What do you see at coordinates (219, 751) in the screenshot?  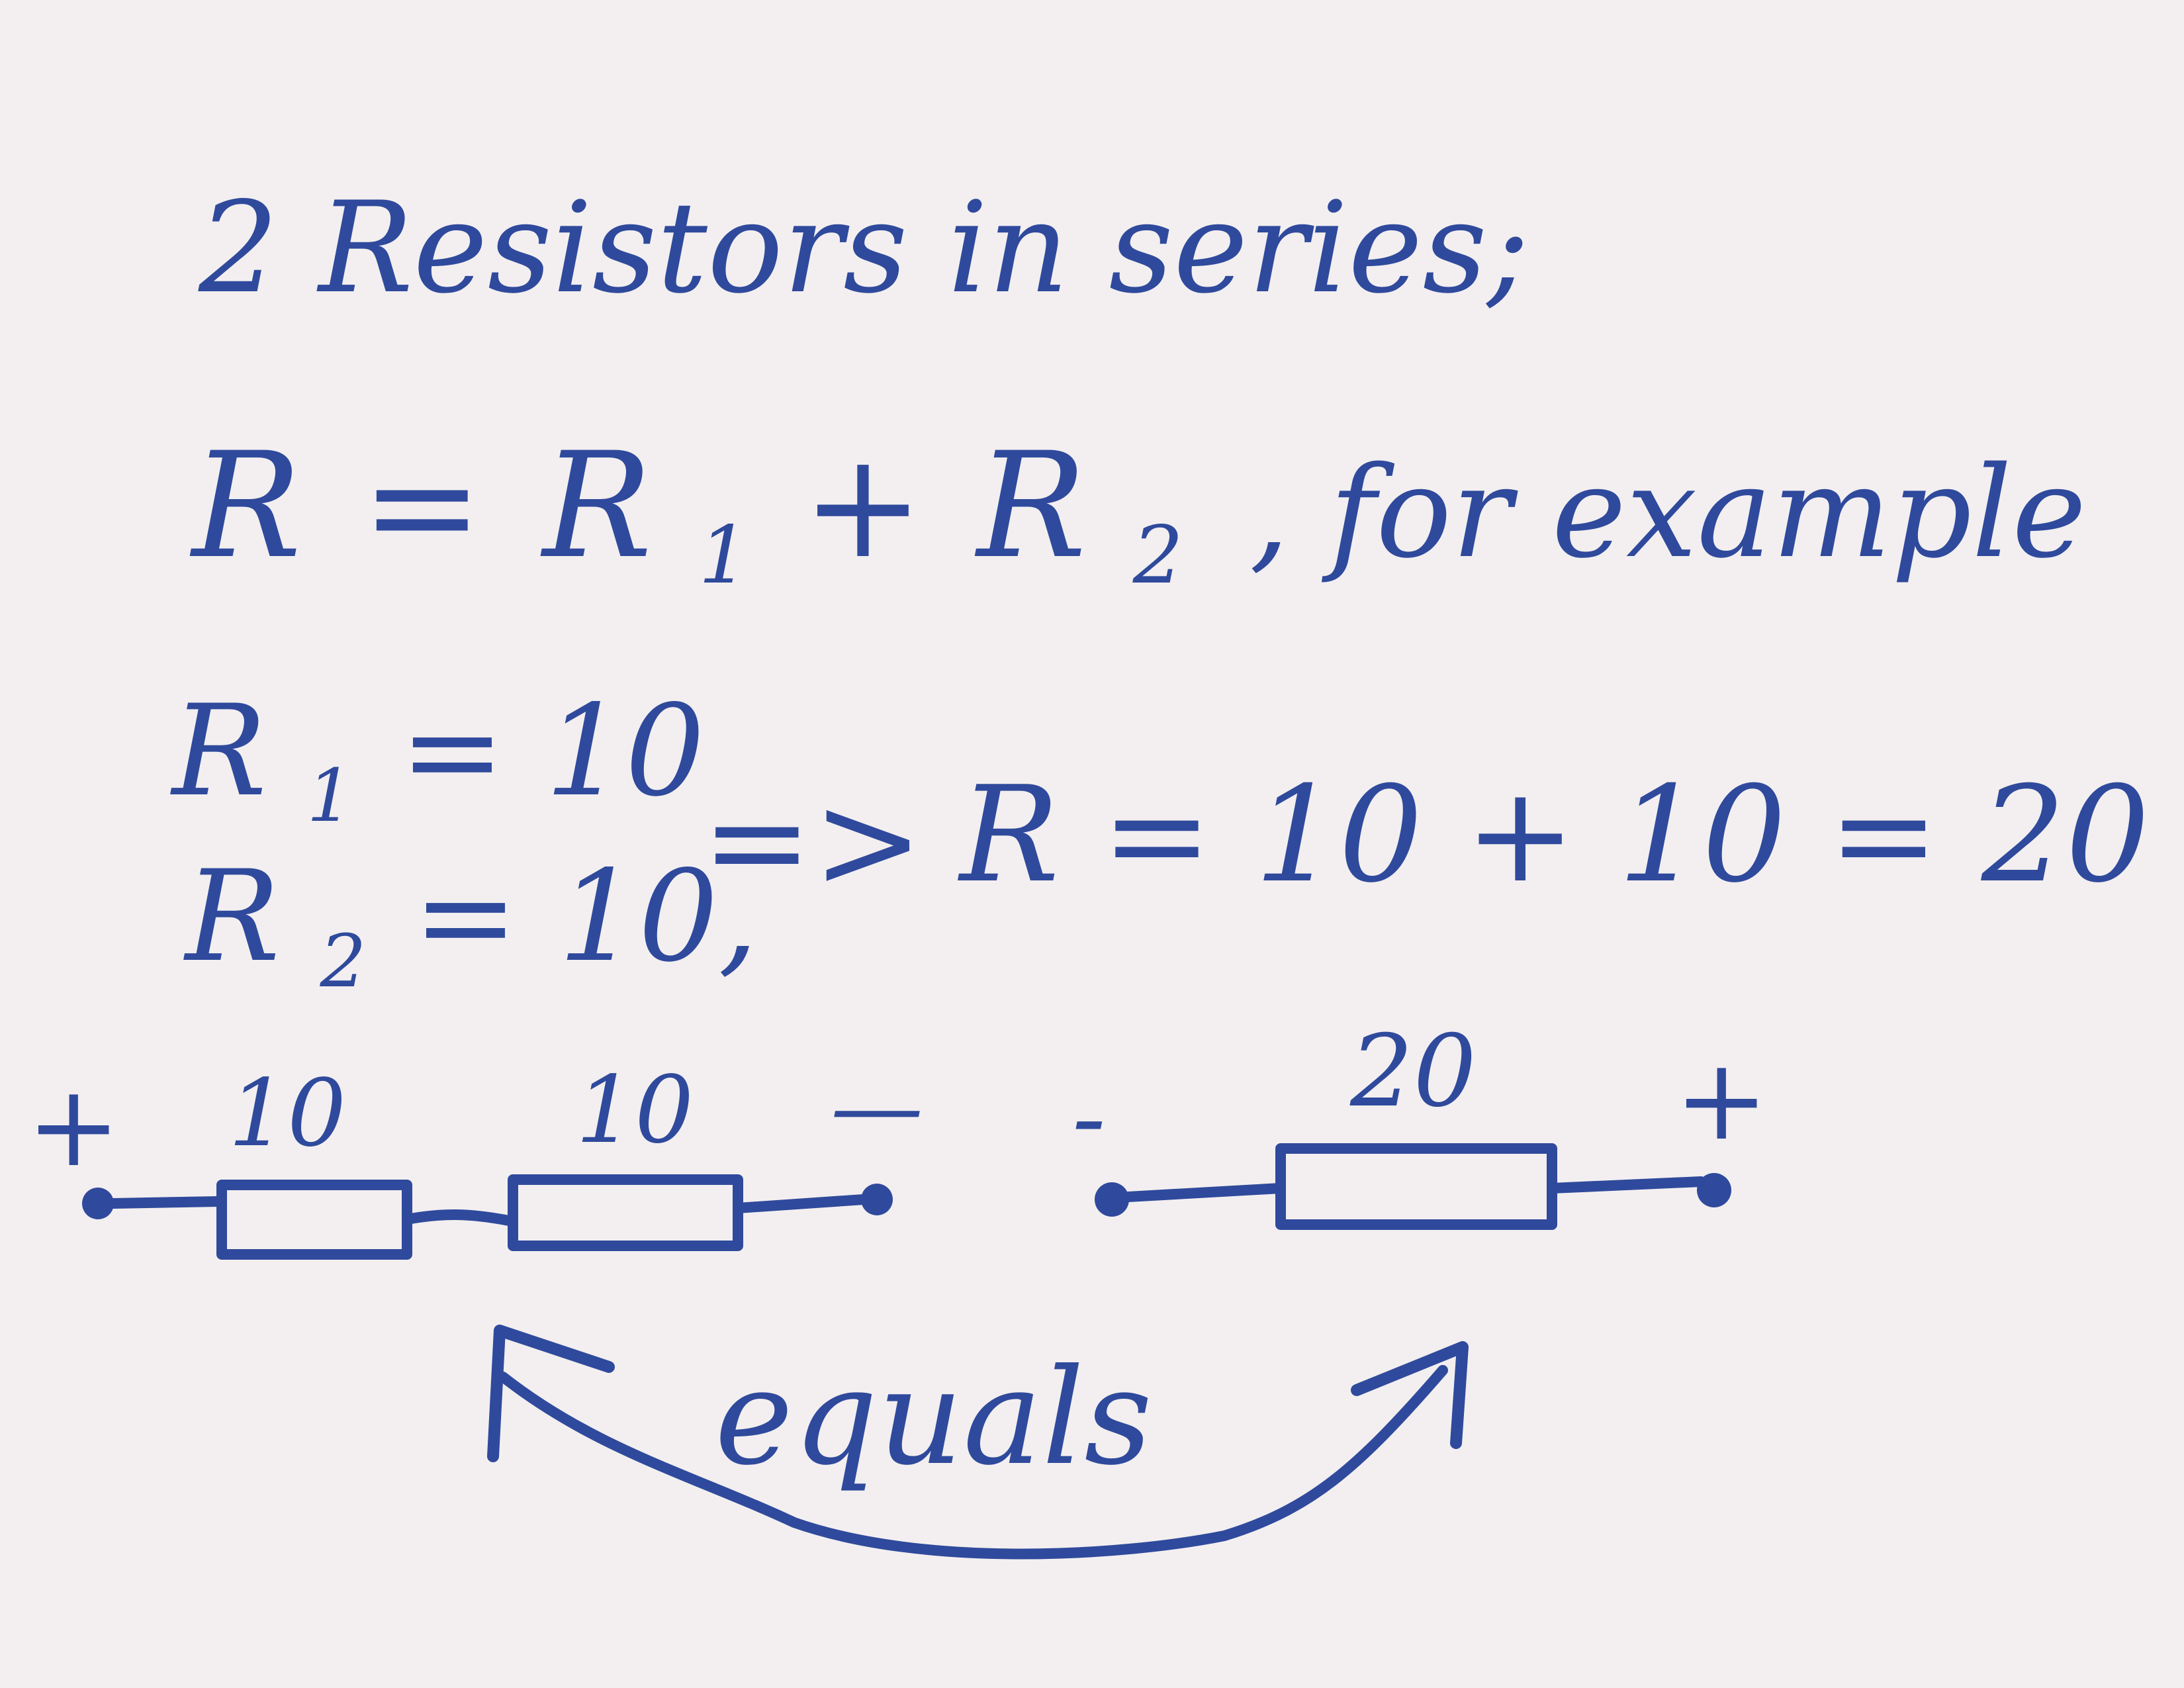 I see `given-r1-symbol: R` at bounding box center [219, 751].